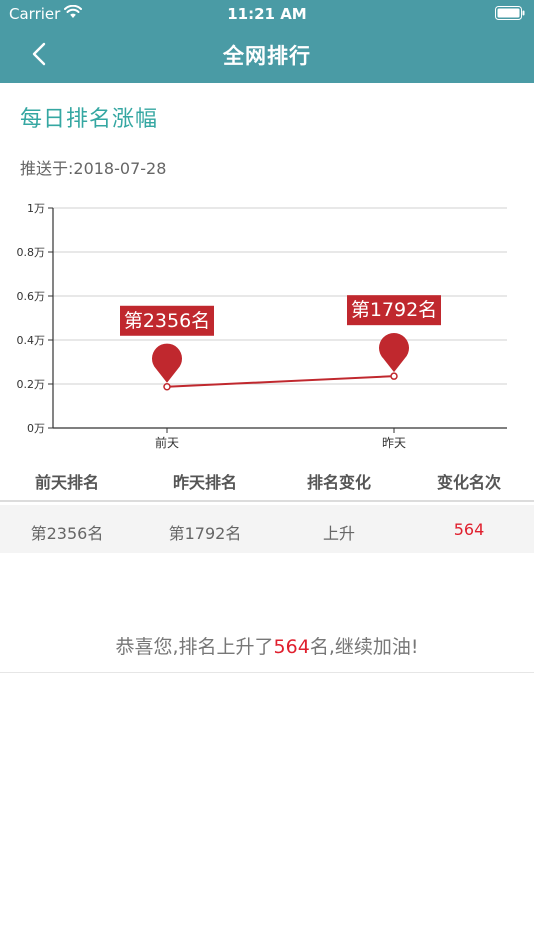  I want to click on y-tick-label: 0万, so click(36, 428).